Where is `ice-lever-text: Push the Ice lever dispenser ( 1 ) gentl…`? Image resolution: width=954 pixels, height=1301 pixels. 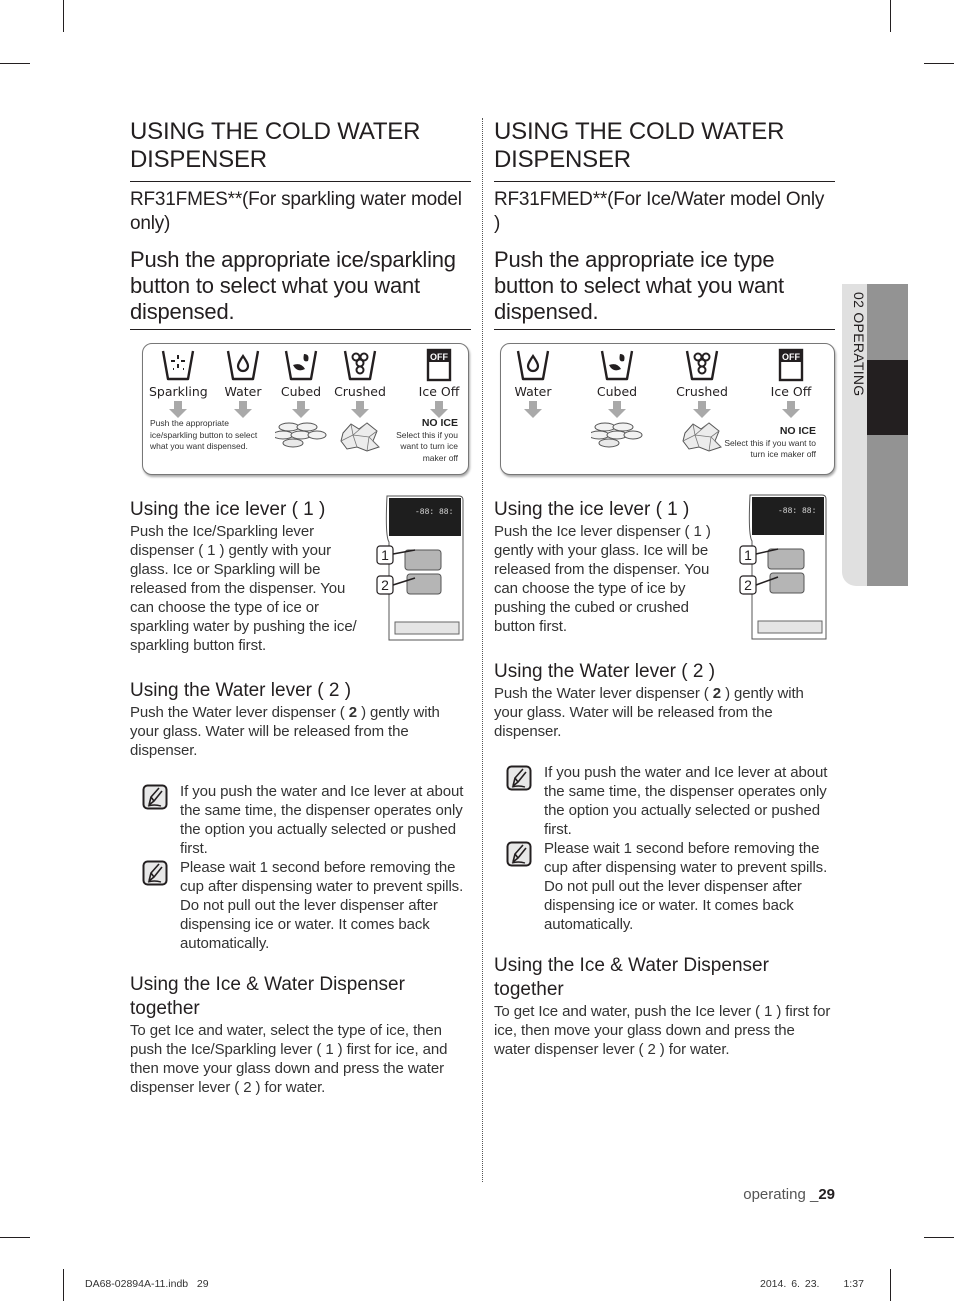
ice-lever-text: Push the Ice lever dispenser ( 1 ) gentl… is located at coordinates (602, 579).